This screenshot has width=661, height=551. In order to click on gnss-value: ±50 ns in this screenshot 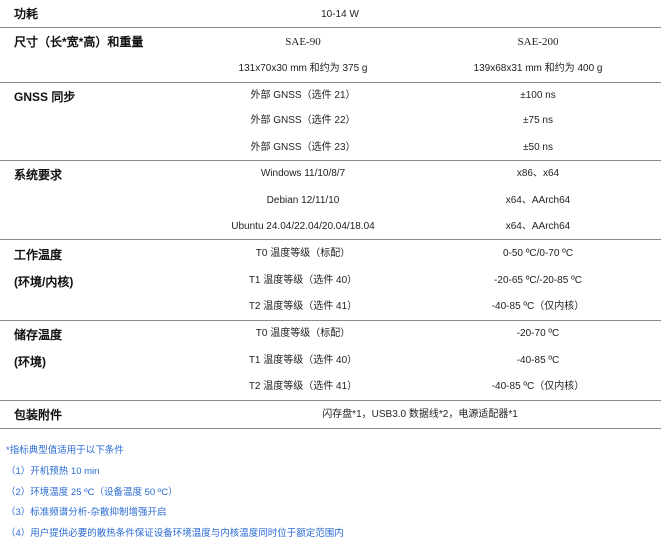, I will do `click(538, 147)`.